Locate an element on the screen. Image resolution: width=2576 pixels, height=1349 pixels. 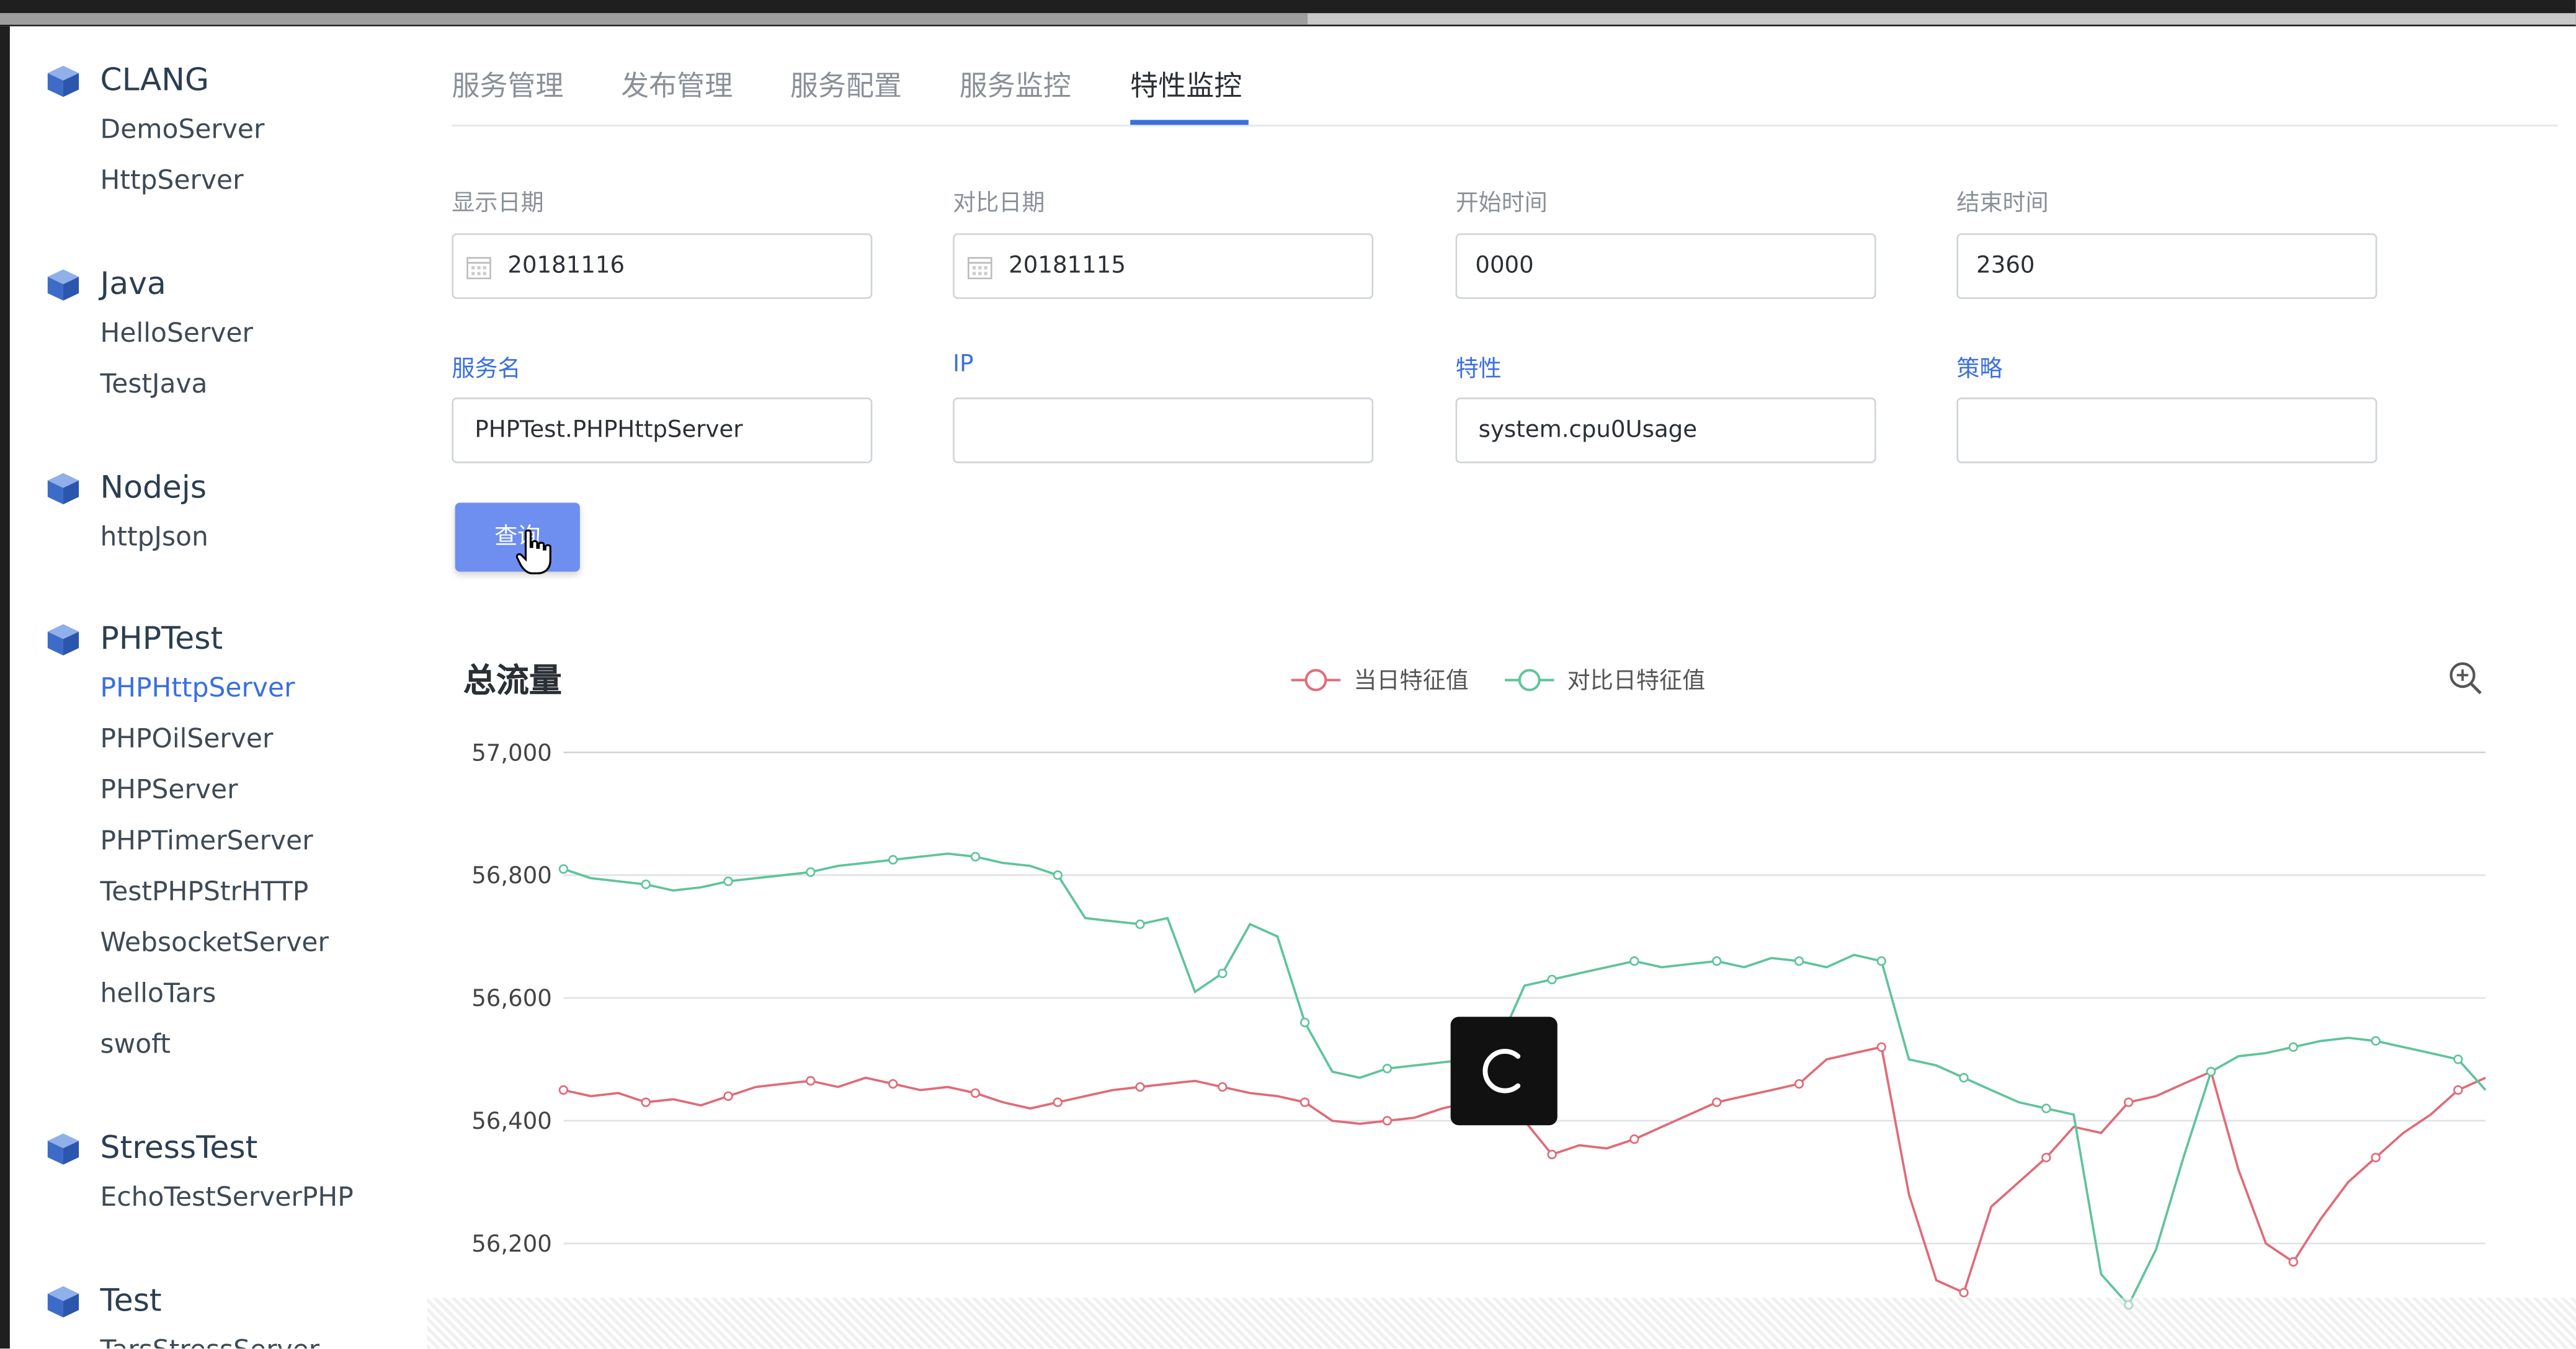
loading-spinner-icon is located at coordinates (1501, 1071).